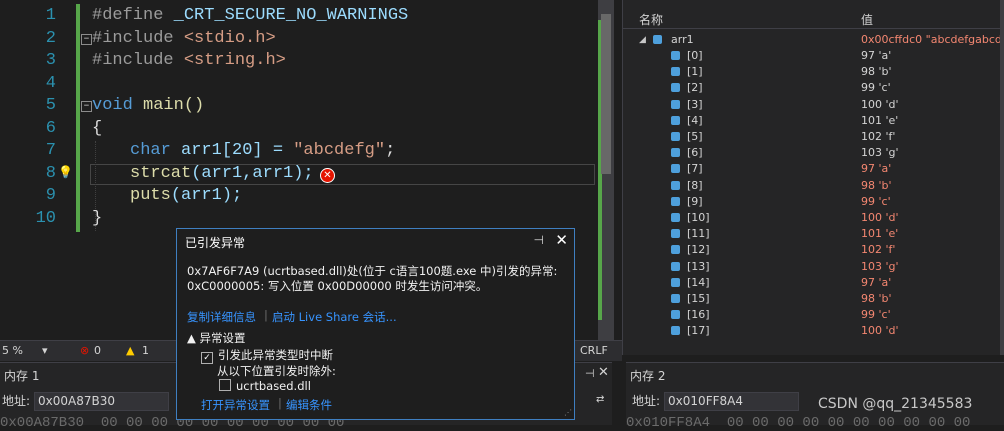 The width and height of the screenshot is (1004, 431). What do you see at coordinates (97, 219) in the screenshot?
I see `code-line-10: }` at bounding box center [97, 219].